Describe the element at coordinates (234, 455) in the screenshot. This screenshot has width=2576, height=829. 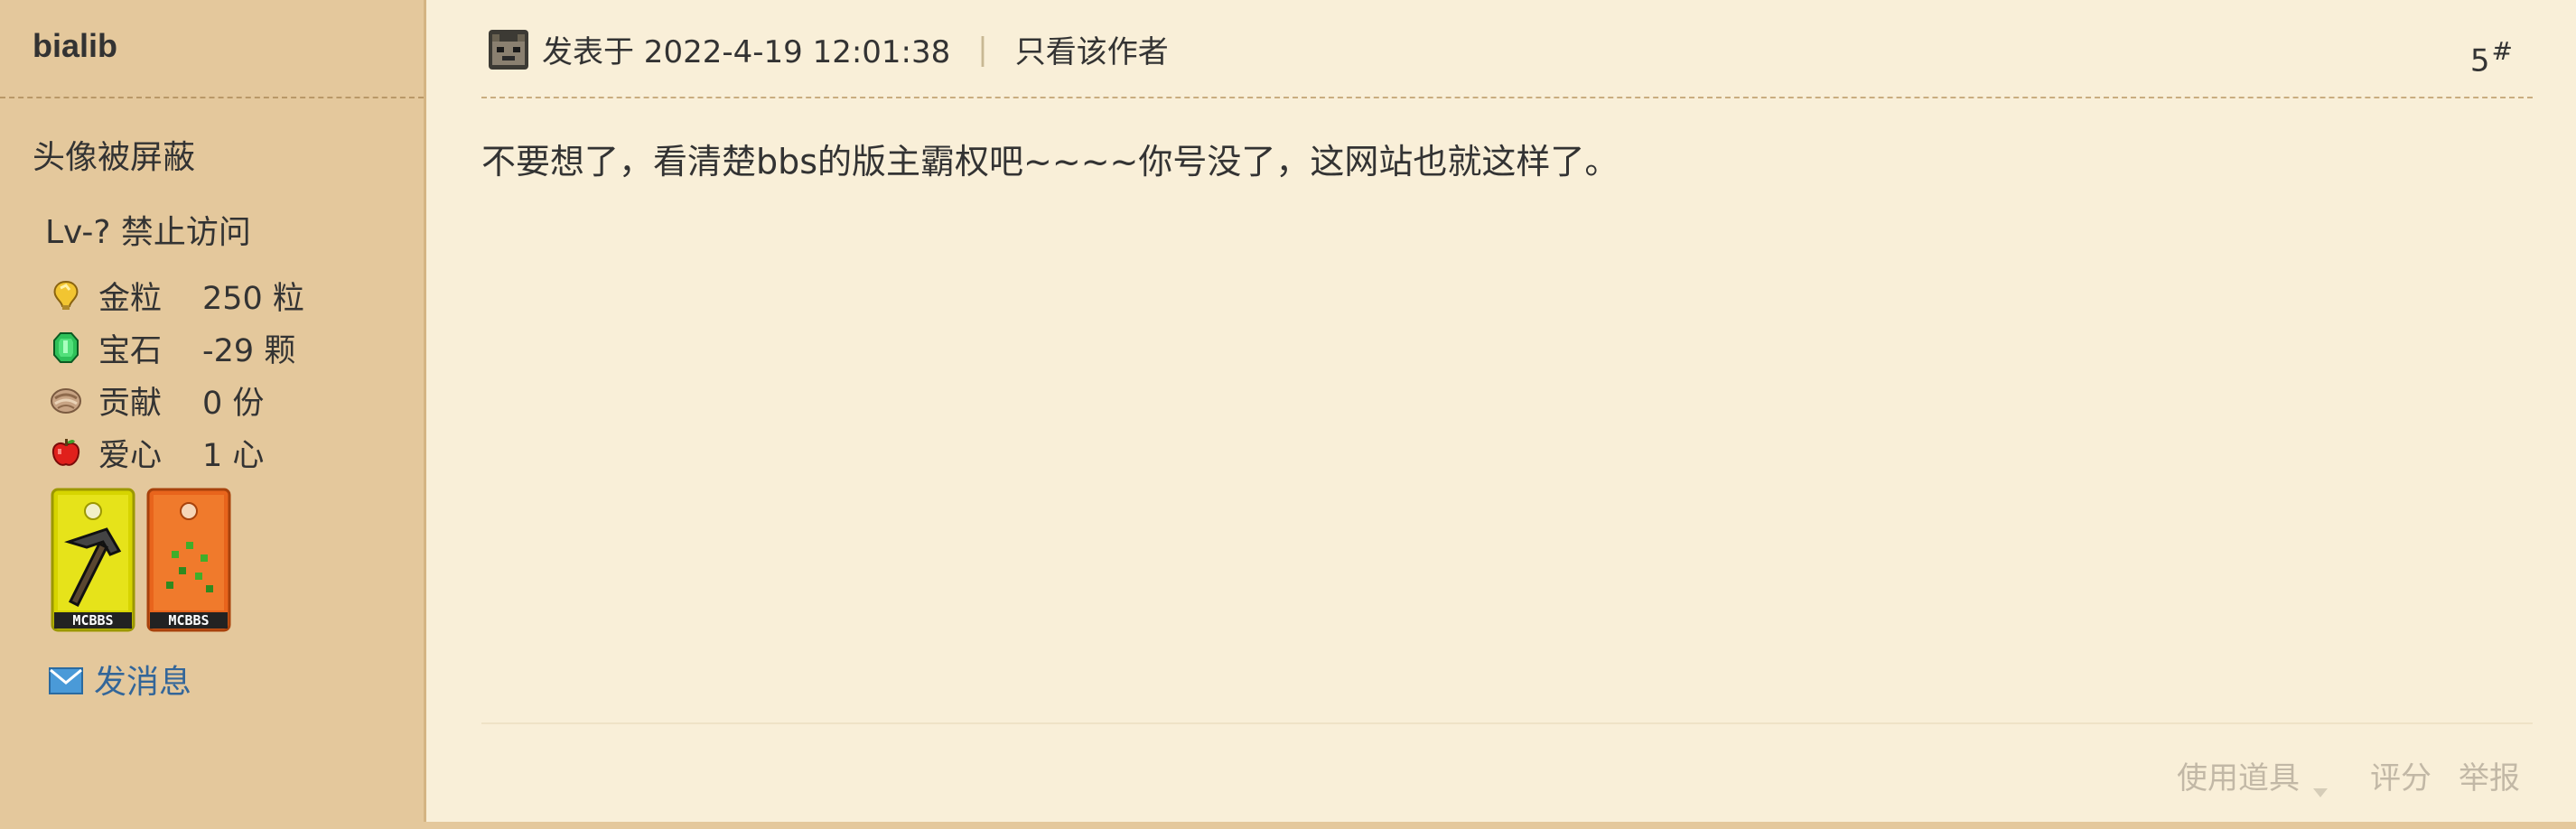
I see `stat-value: 1 心` at that location.